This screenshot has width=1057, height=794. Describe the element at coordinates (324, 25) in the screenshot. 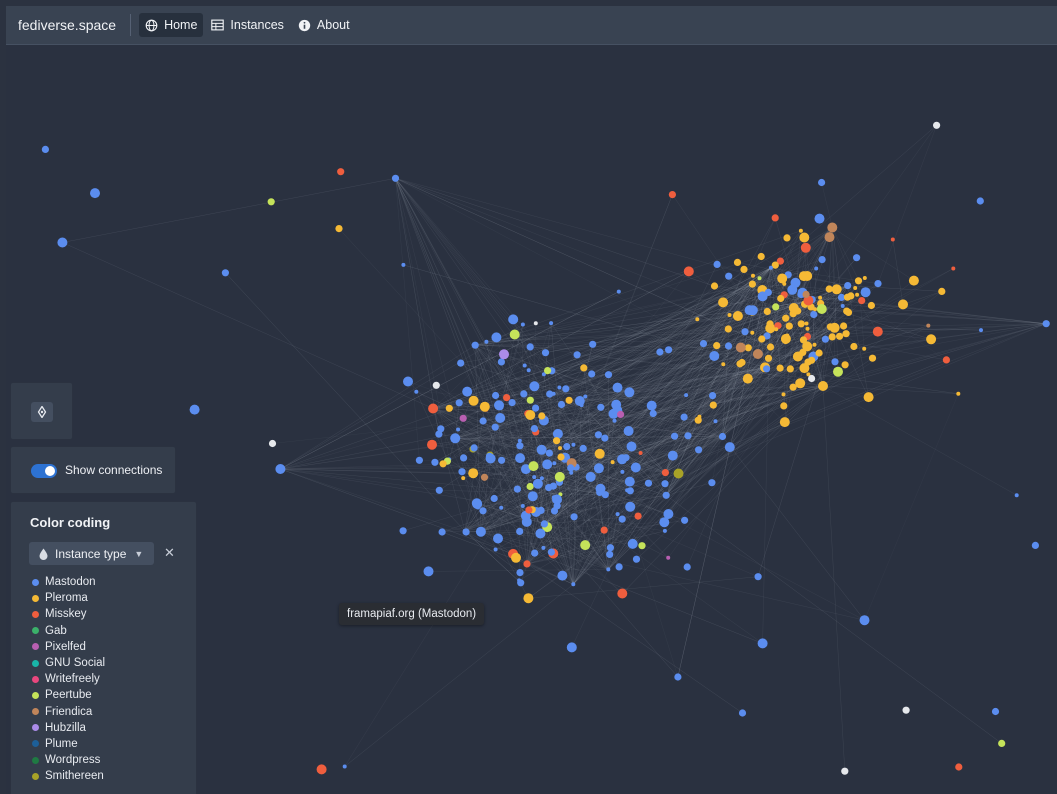

I see `nav-about-button: About` at that location.